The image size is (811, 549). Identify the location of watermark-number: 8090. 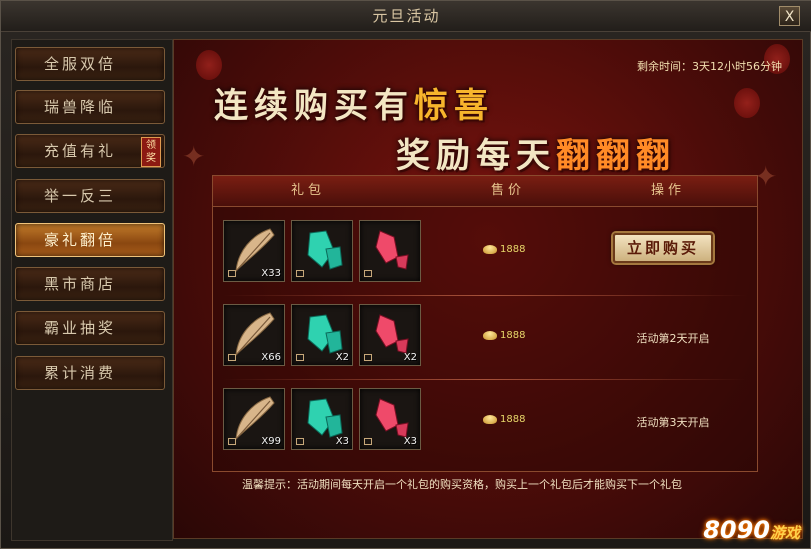
(736, 530).